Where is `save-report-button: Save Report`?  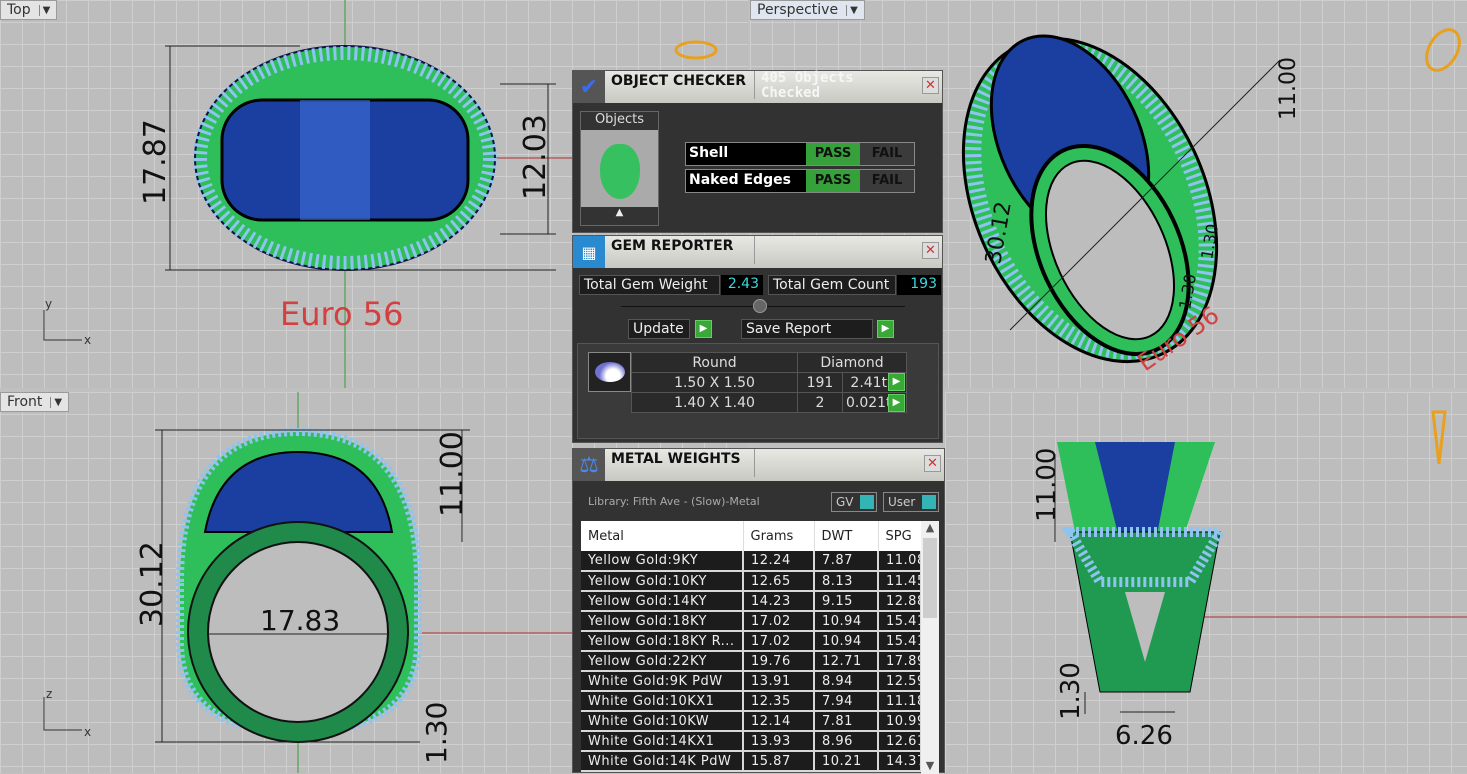 save-report-button: Save Report is located at coordinates (807, 329).